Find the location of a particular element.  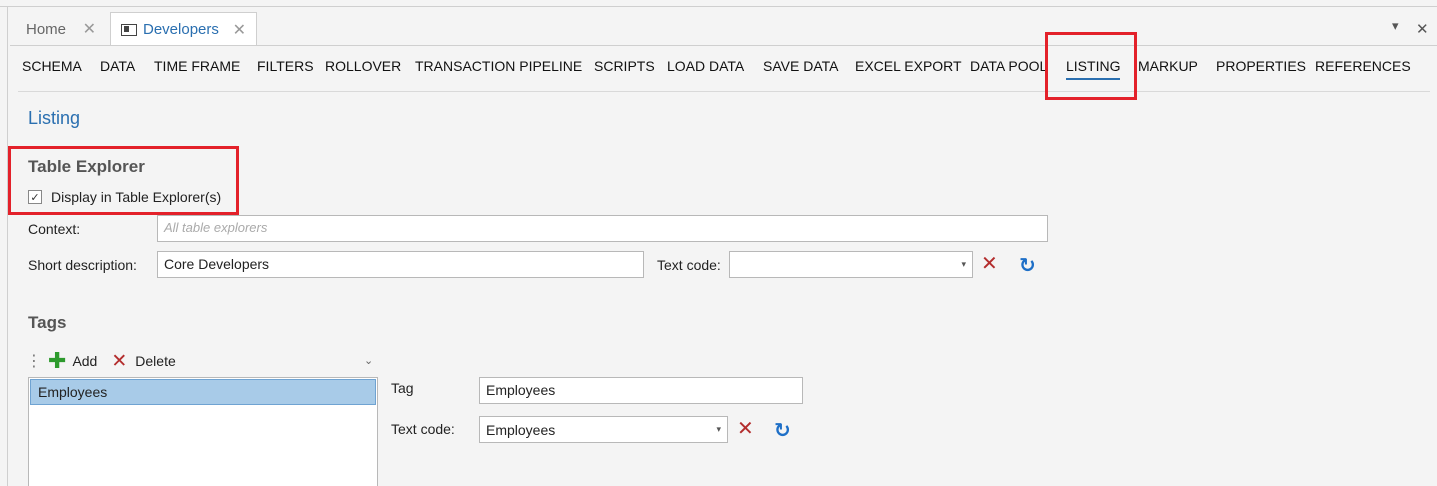

nav-item-load-data: LOAD DATA is located at coordinates (705, 66).